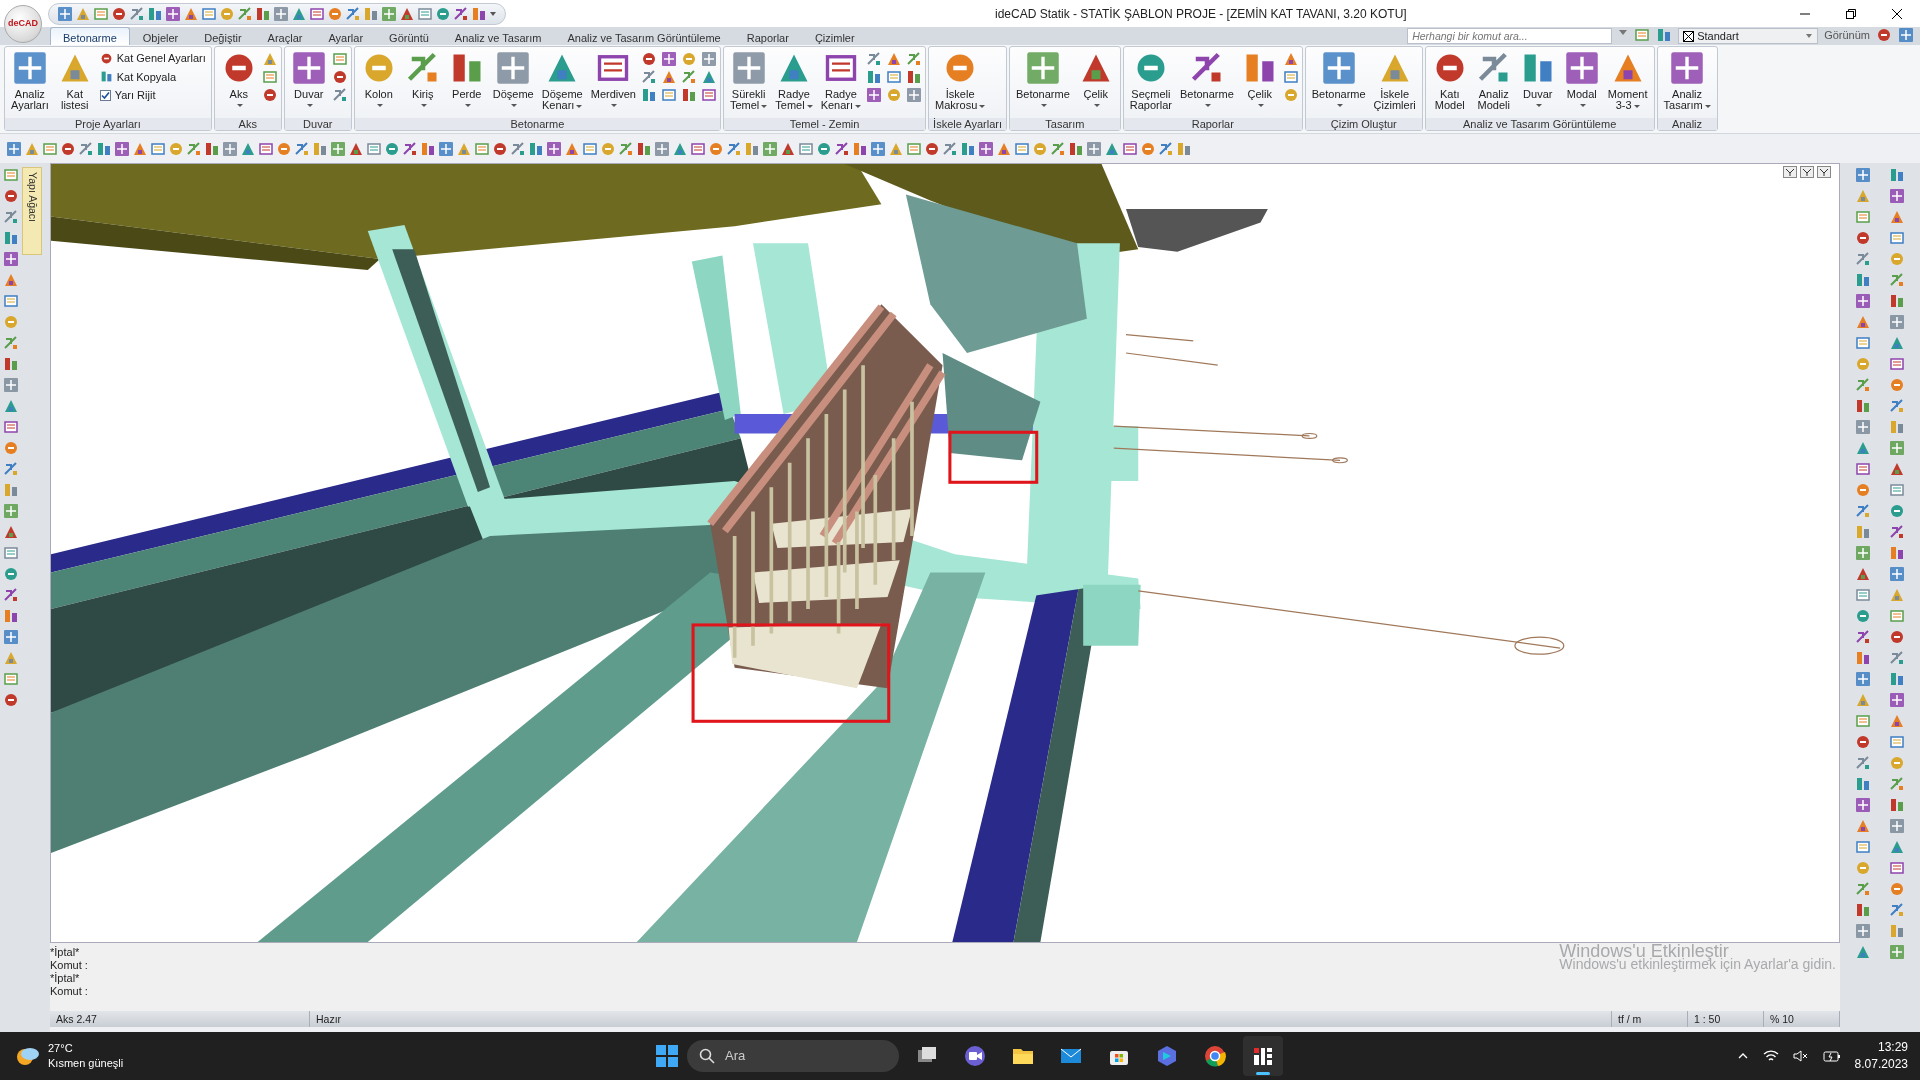  Describe the element at coordinates (498, 36) in the screenshot. I see `menu-tab: Analiz ve Tasarım` at that location.